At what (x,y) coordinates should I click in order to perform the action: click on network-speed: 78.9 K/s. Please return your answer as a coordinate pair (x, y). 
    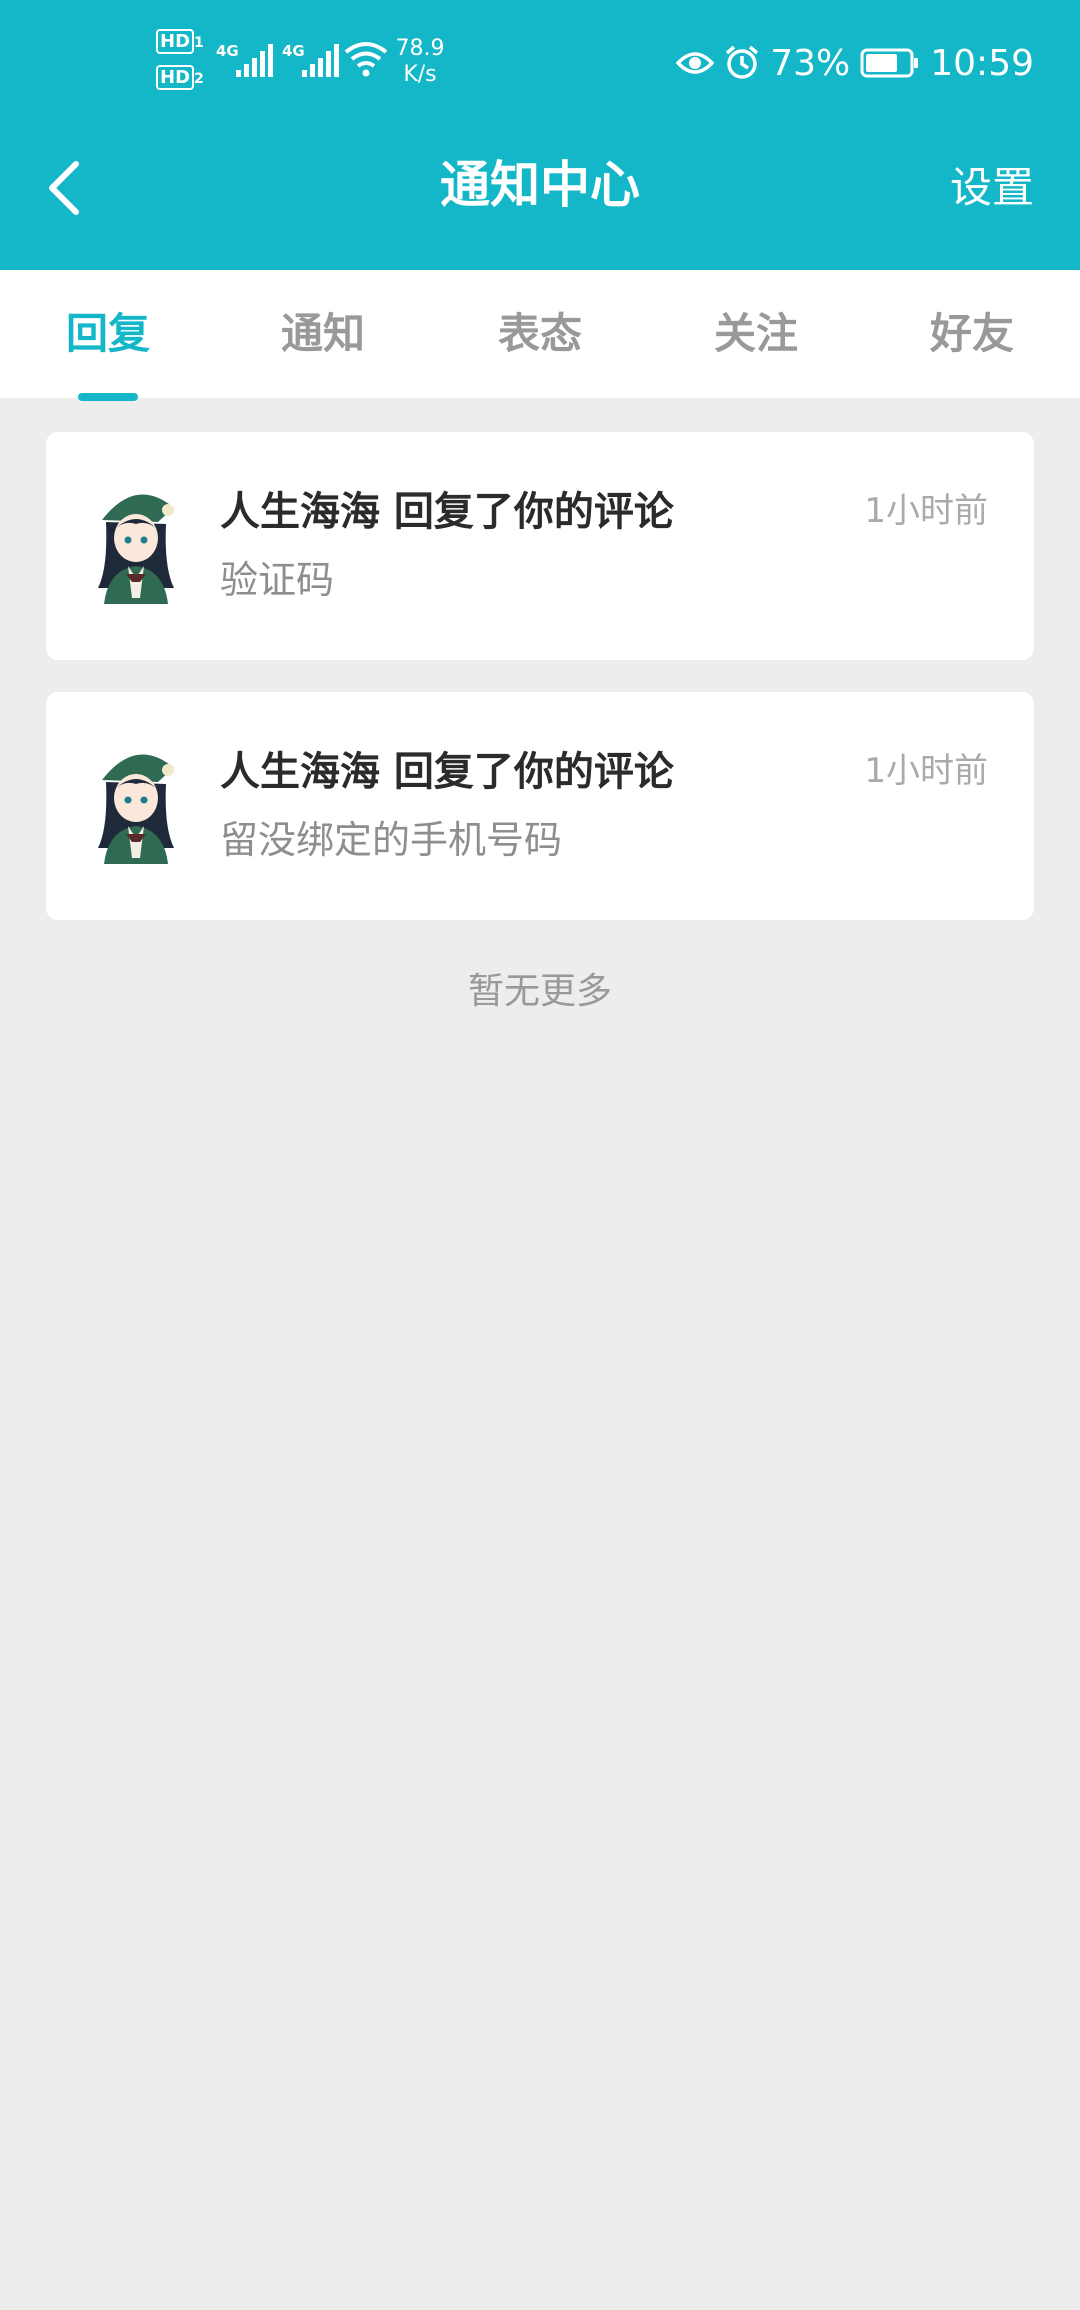
    Looking at the image, I should click on (420, 61).